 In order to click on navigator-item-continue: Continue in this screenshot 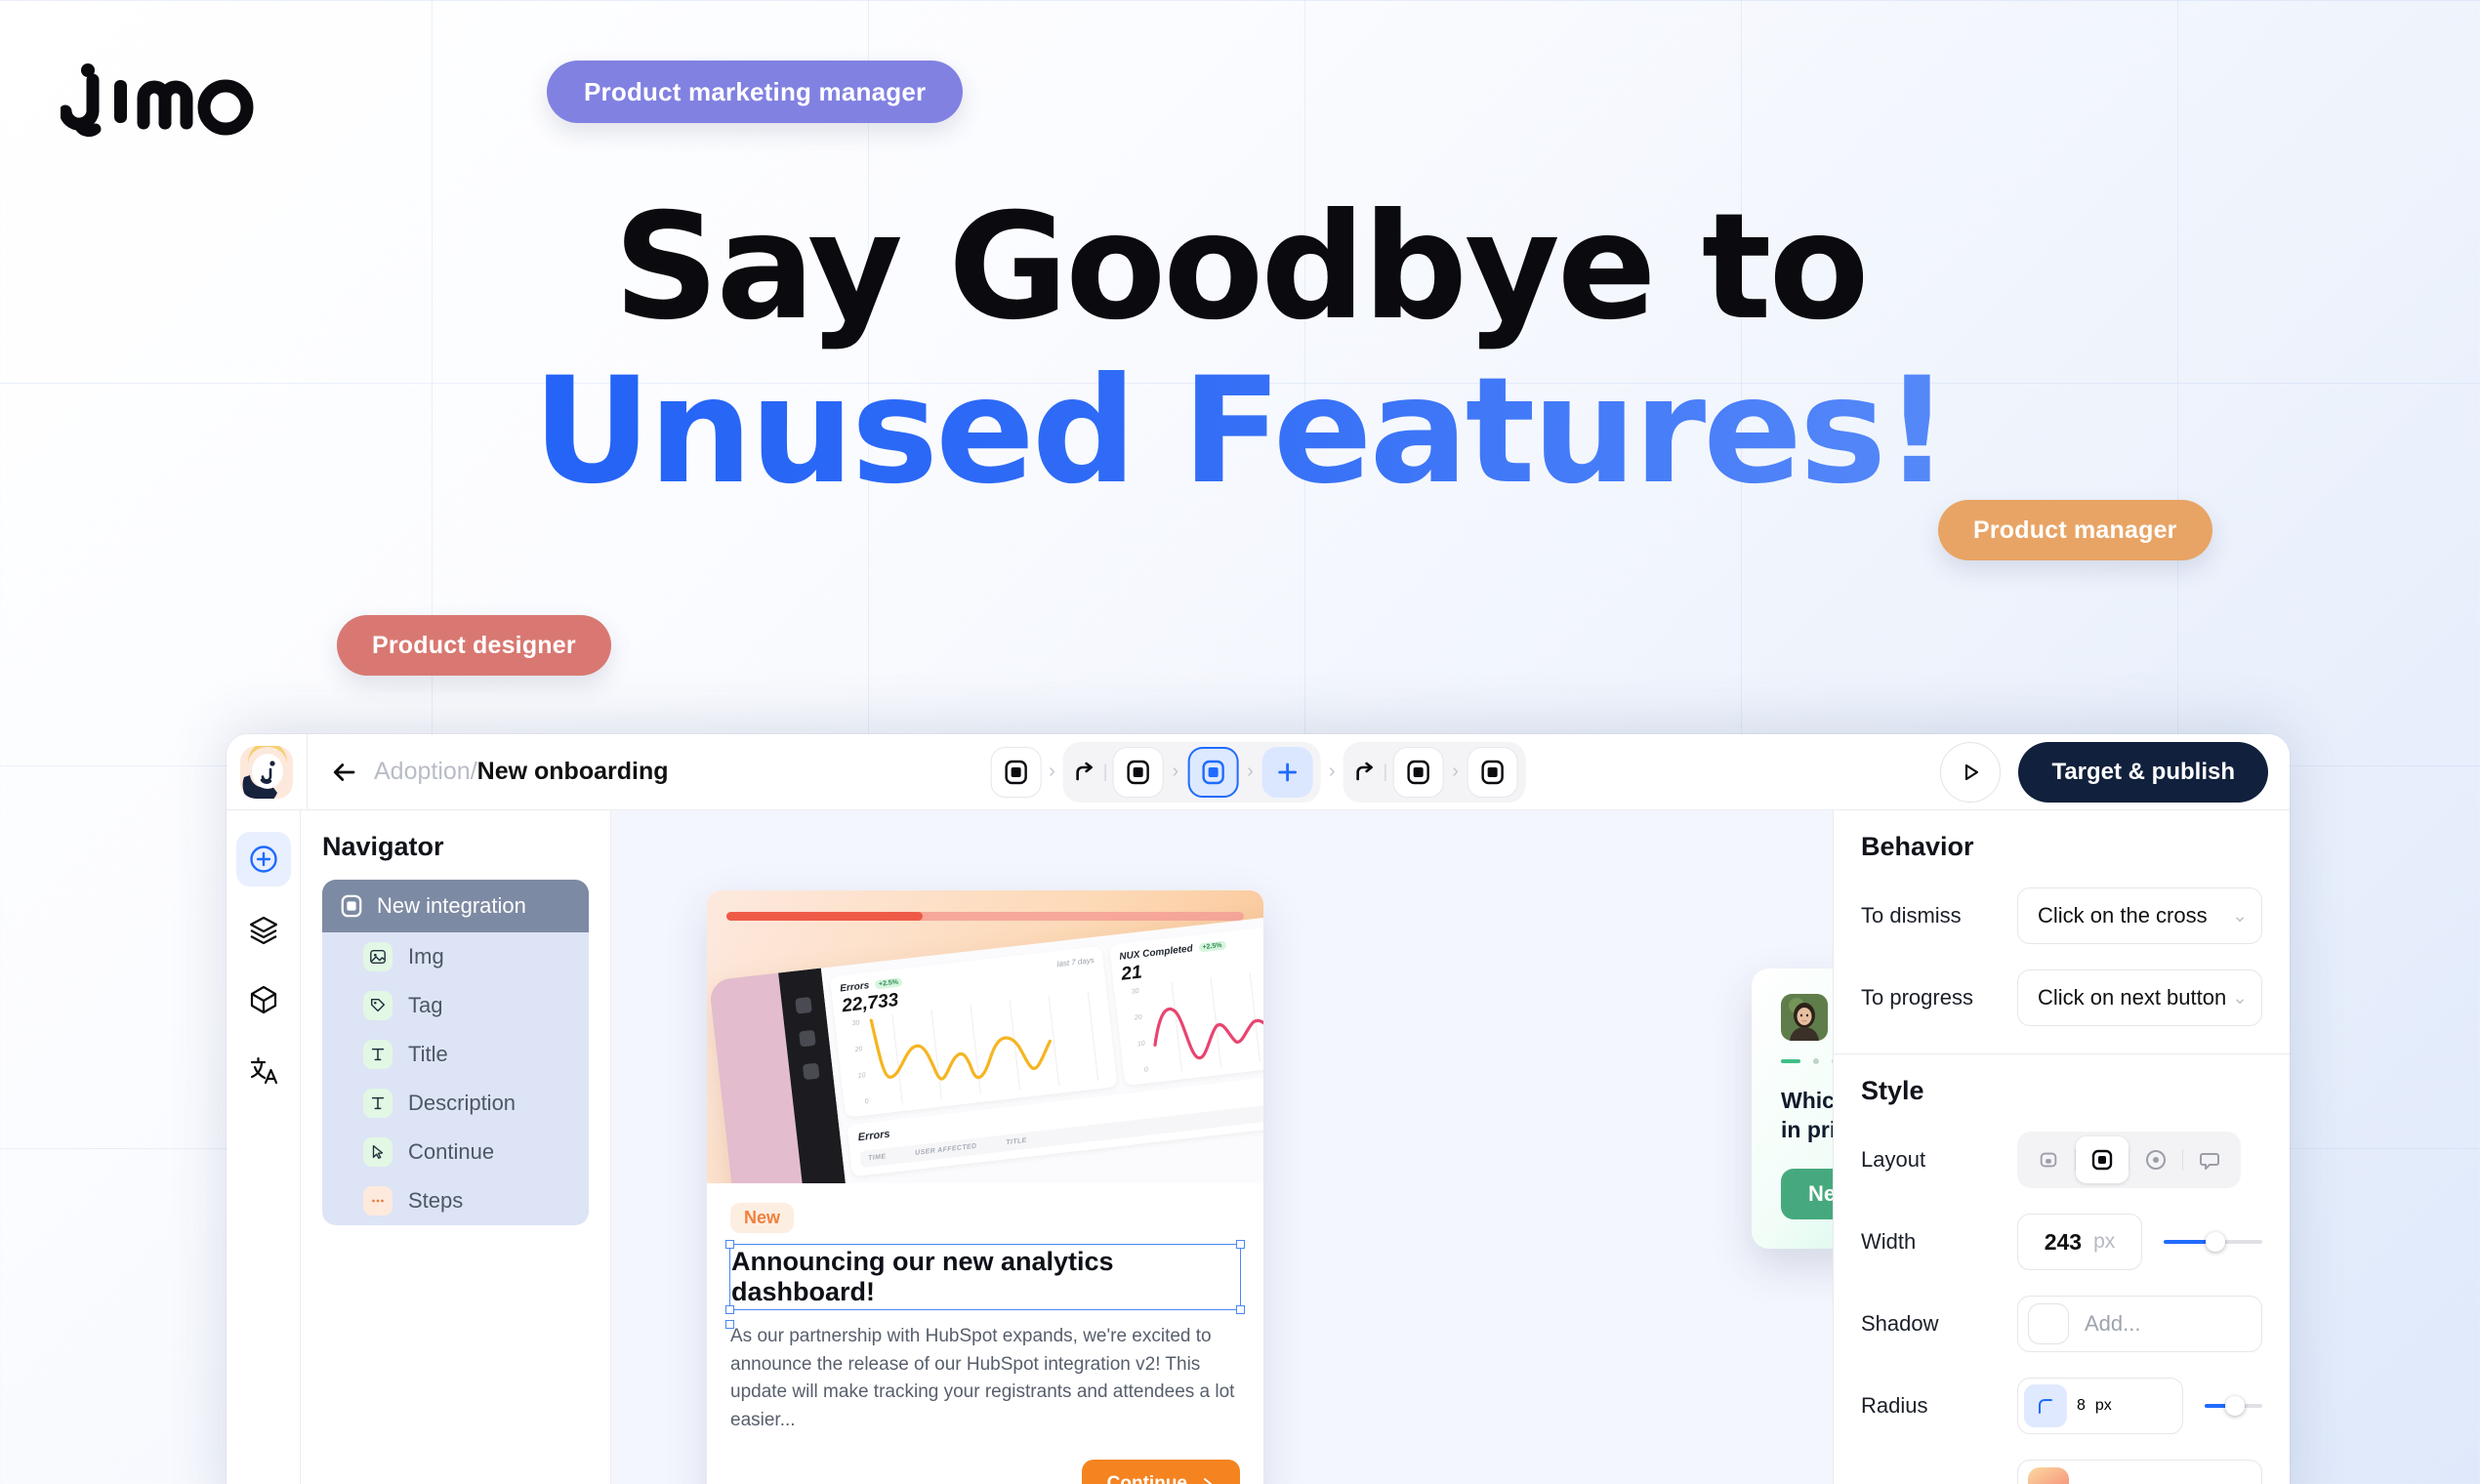, I will do `click(455, 1152)`.